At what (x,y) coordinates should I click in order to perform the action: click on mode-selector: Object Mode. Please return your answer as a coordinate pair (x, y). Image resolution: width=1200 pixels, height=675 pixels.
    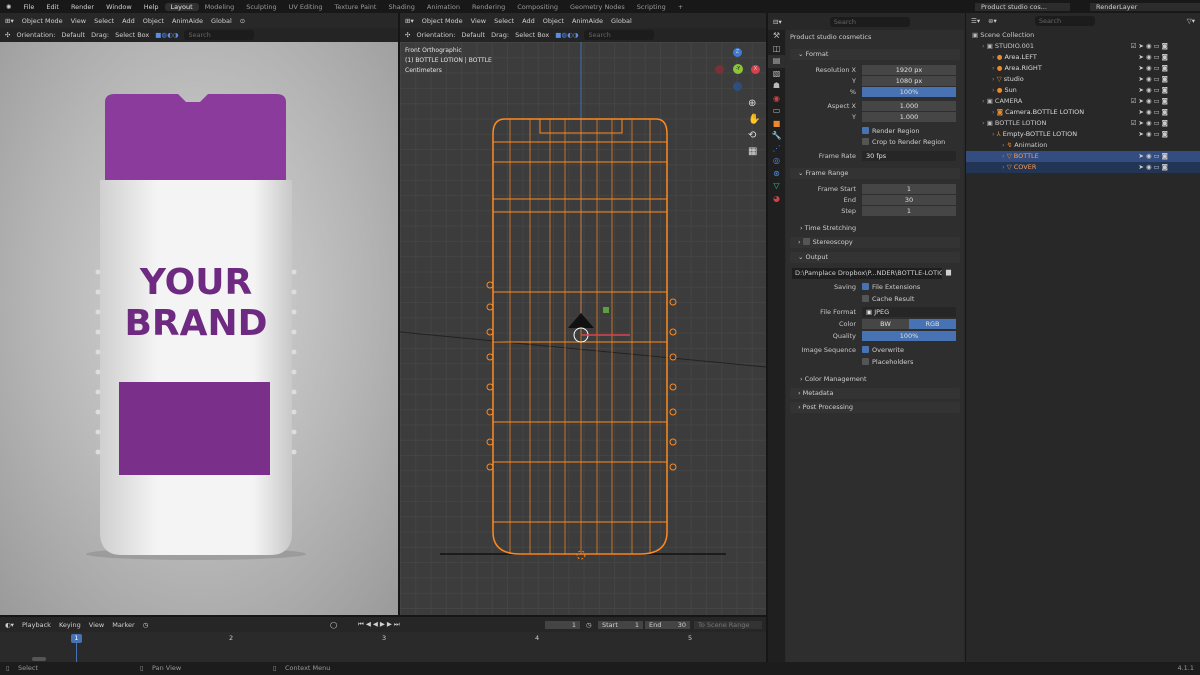
    Looking at the image, I should click on (442, 21).